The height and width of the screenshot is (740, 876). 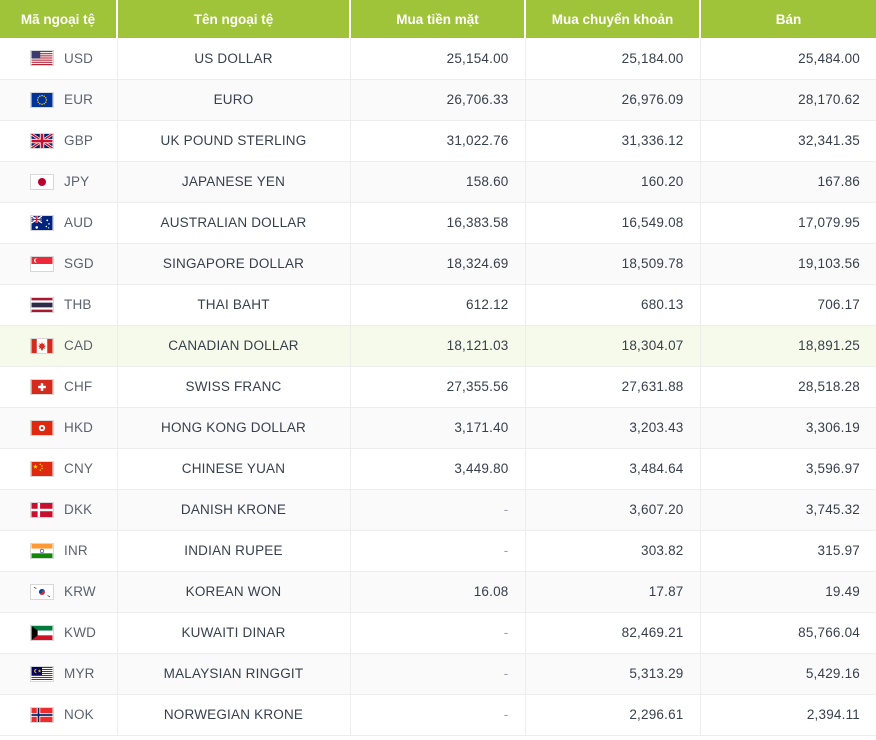 What do you see at coordinates (234, 715) in the screenshot?
I see `currency-name-cell: NORWEGIAN KRONE` at bounding box center [234, 715].